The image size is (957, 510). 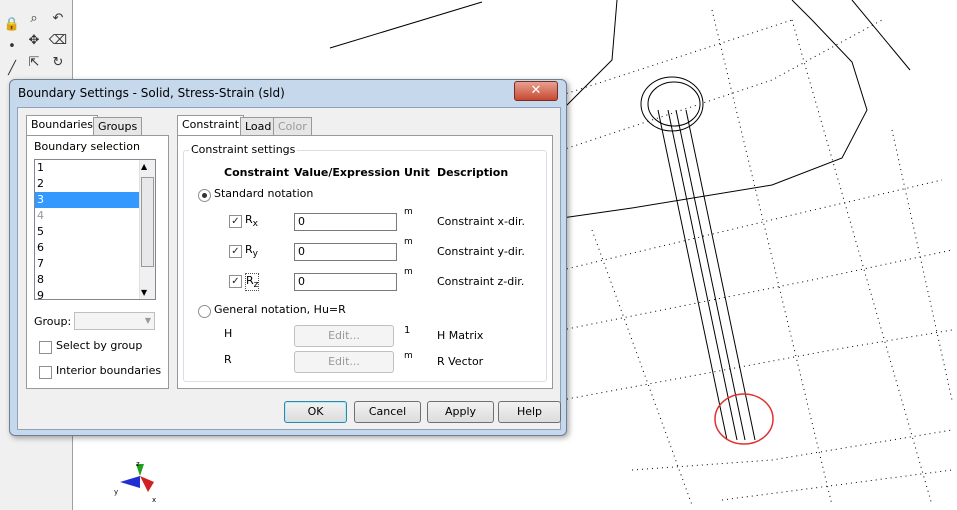 I want to click on general-notation-label: General notation, Hu=R, so click(x=280, y=309).